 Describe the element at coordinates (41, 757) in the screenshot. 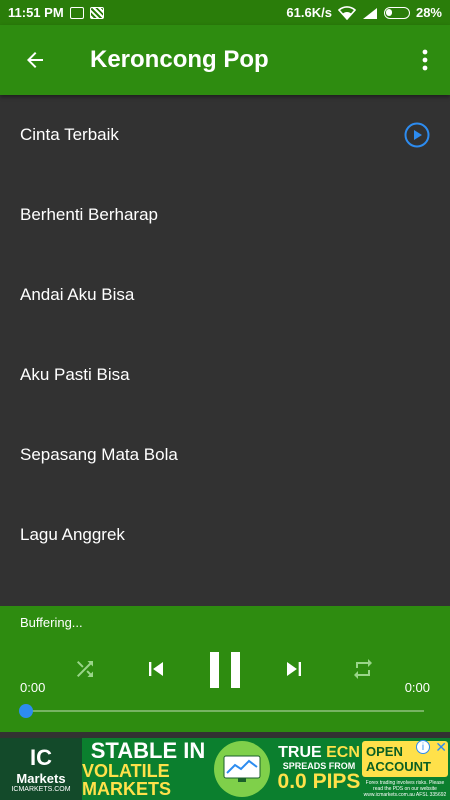

I see `ad-logo-ic: IC` at that location.